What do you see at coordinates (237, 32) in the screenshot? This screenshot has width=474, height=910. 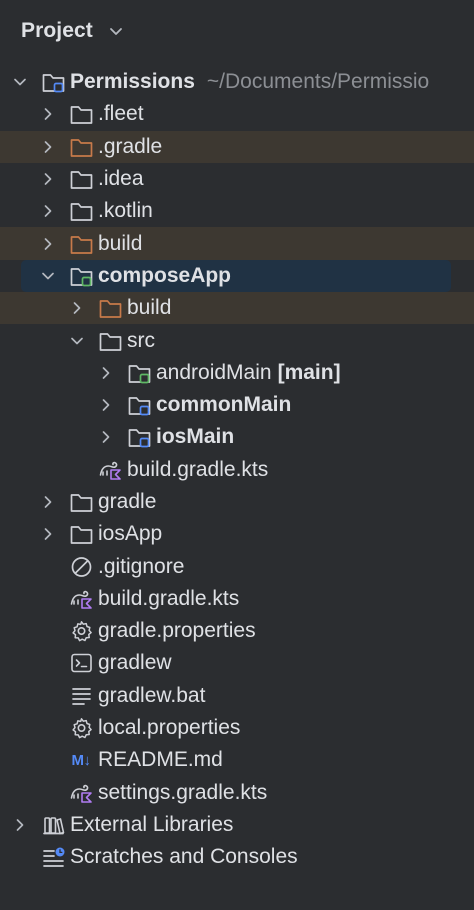 I see `project-view-header: Project` at bounding box center [237, 32].